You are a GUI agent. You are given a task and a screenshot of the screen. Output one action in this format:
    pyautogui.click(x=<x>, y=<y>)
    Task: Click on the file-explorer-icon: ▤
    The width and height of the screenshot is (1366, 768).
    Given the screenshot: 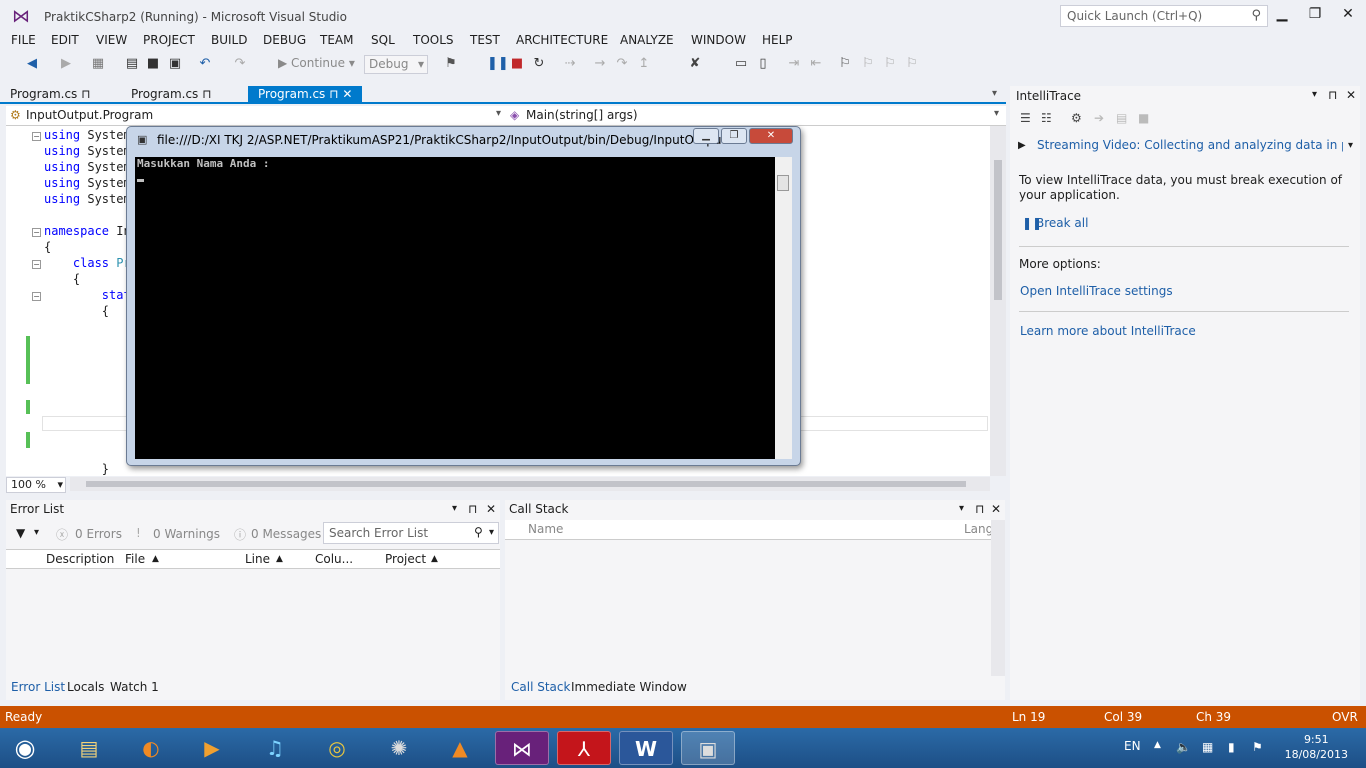 What is the action you would take?
    pyautogui.click(x=89, y=748)
    